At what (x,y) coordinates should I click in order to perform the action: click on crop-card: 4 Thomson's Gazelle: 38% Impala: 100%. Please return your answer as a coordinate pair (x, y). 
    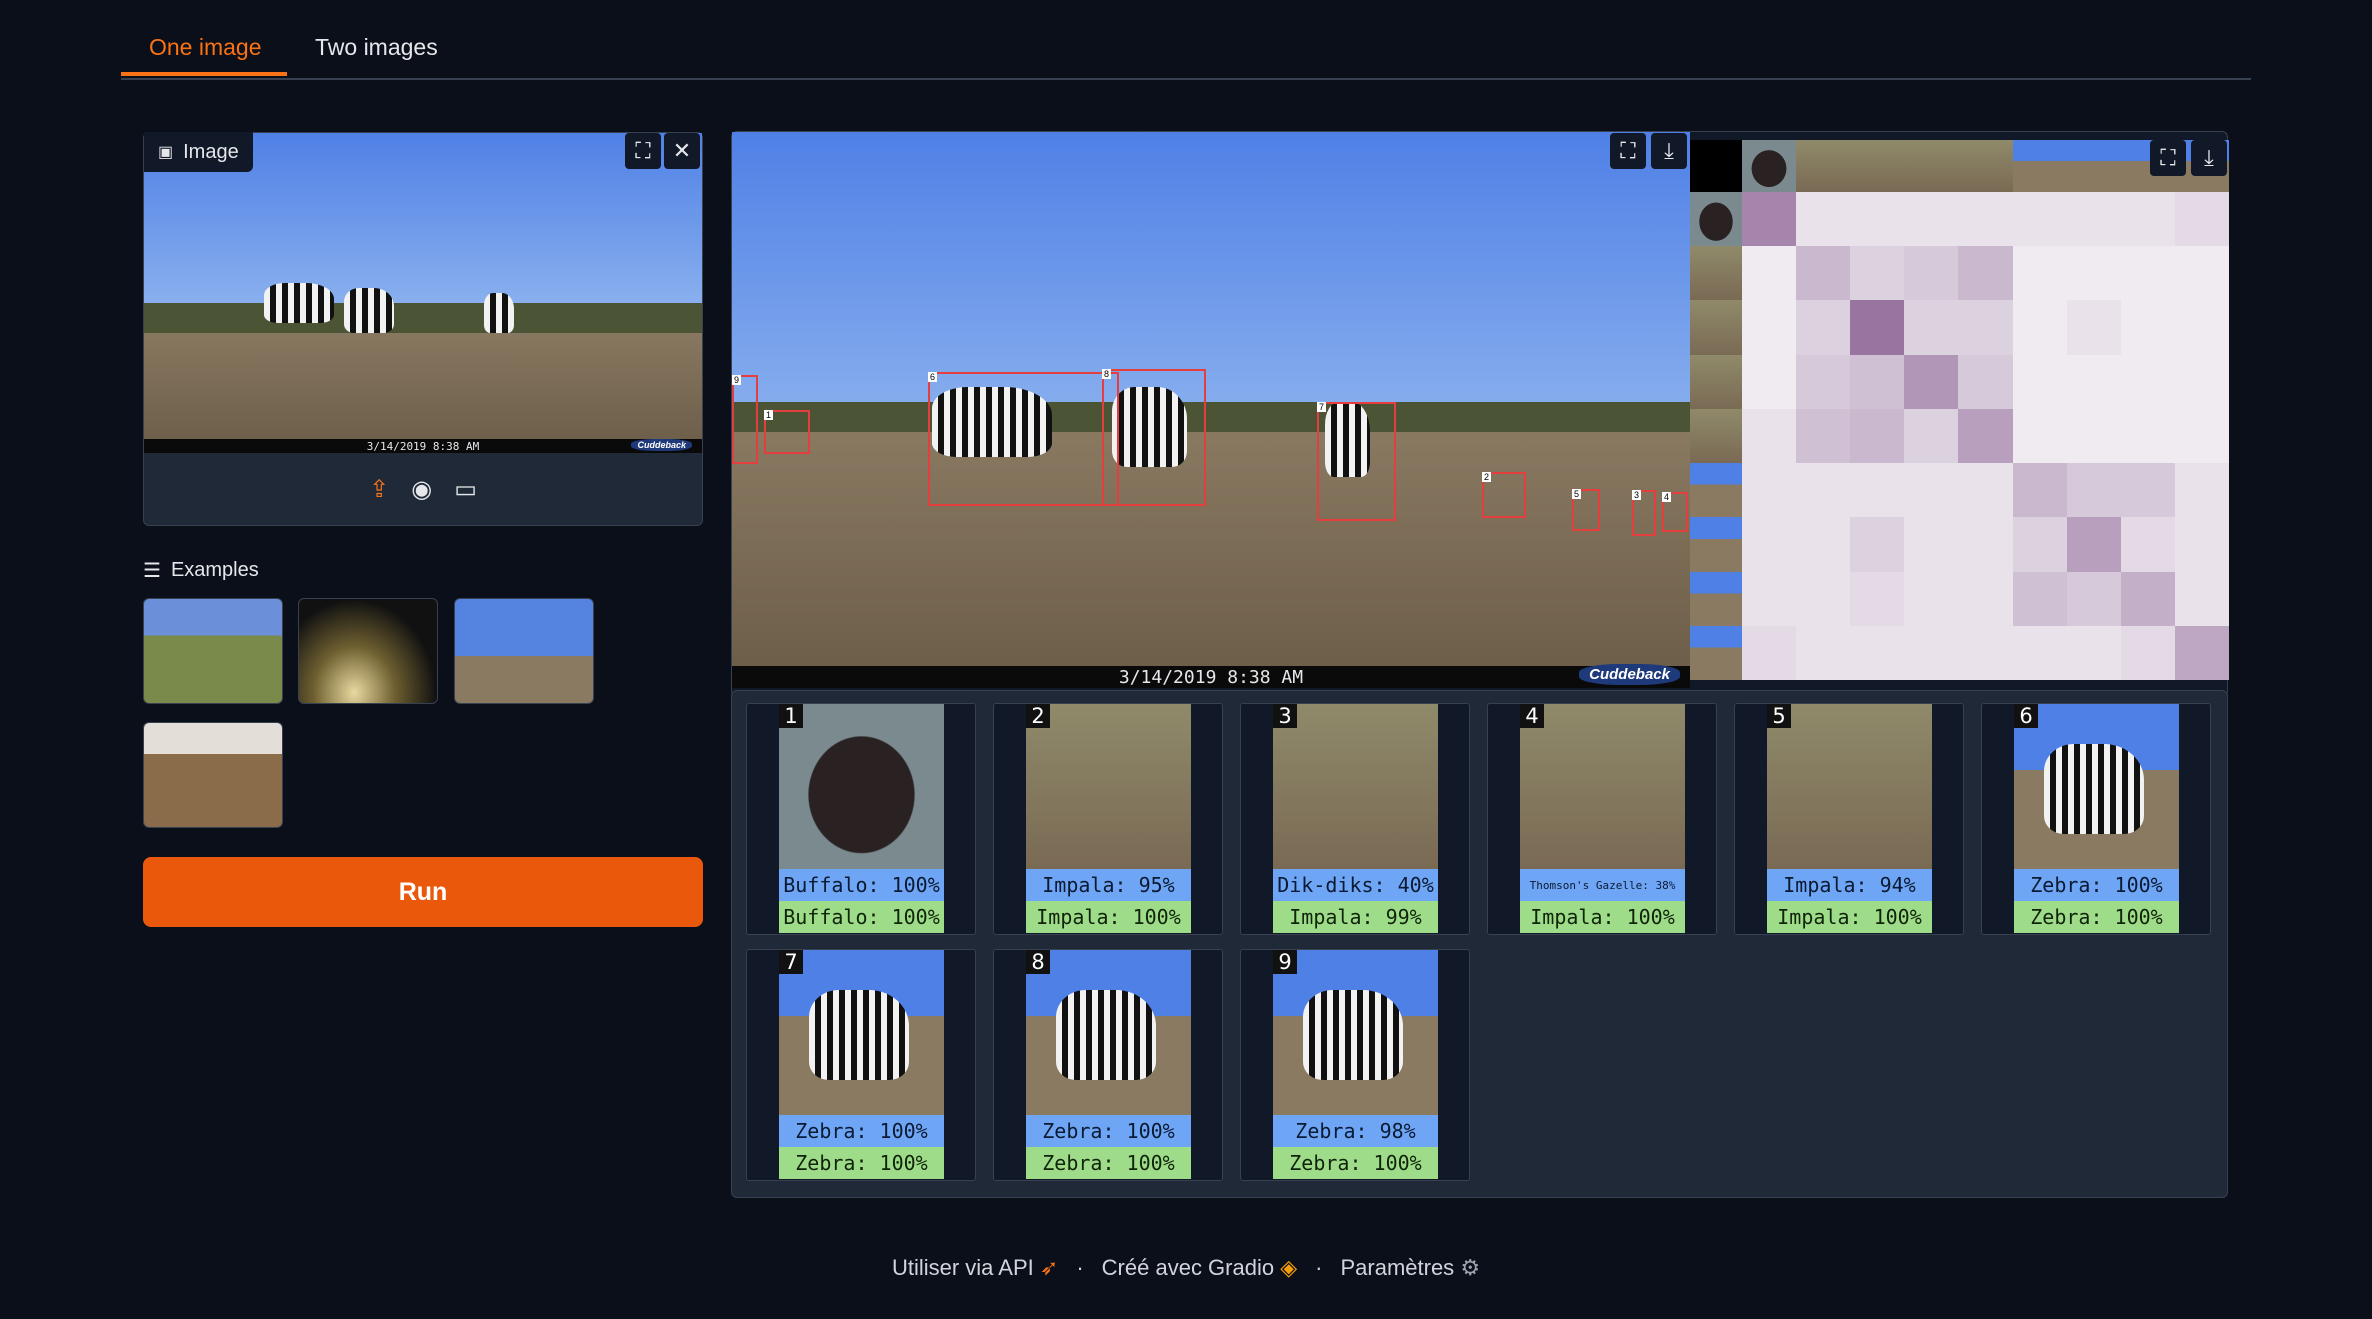
    Looking at the image, I should click on (1602, 819).